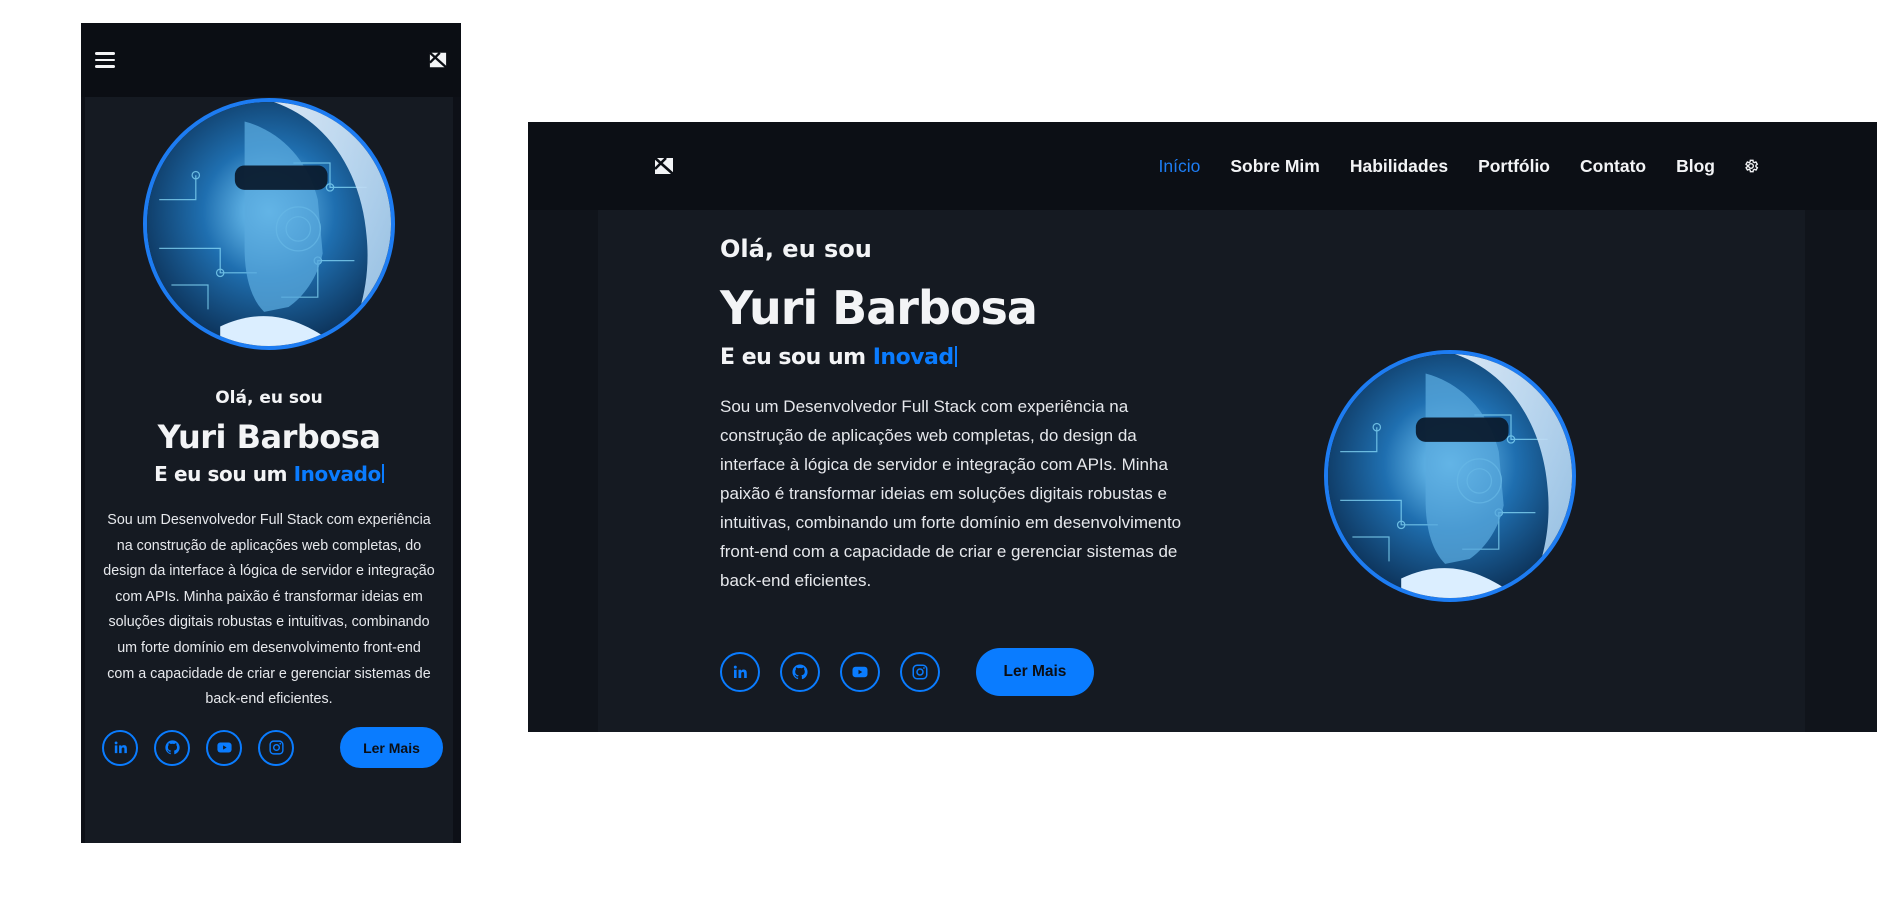  I want to click on nav-item-sobre-mim: Sobre Mim, so click(1274, 166).